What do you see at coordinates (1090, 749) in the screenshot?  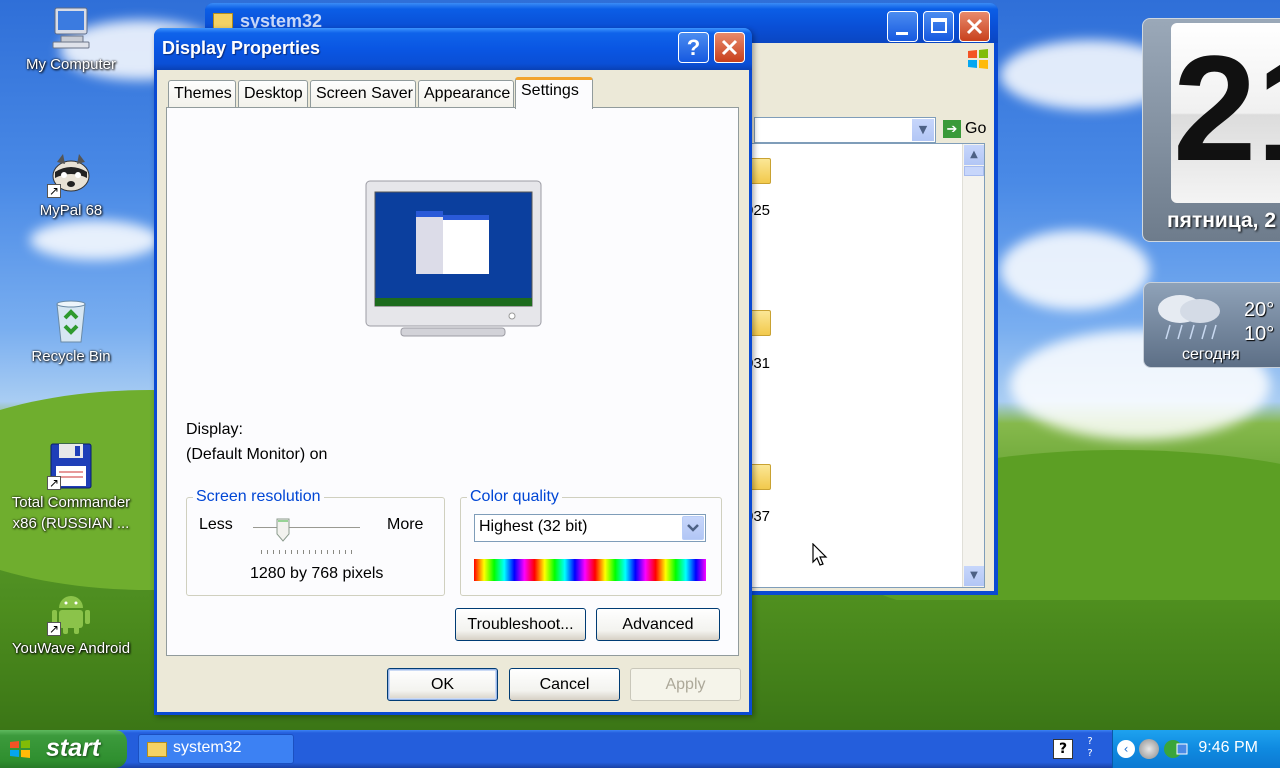 I see `language-tray-icon: ??` at bounding box center [1090, 749].